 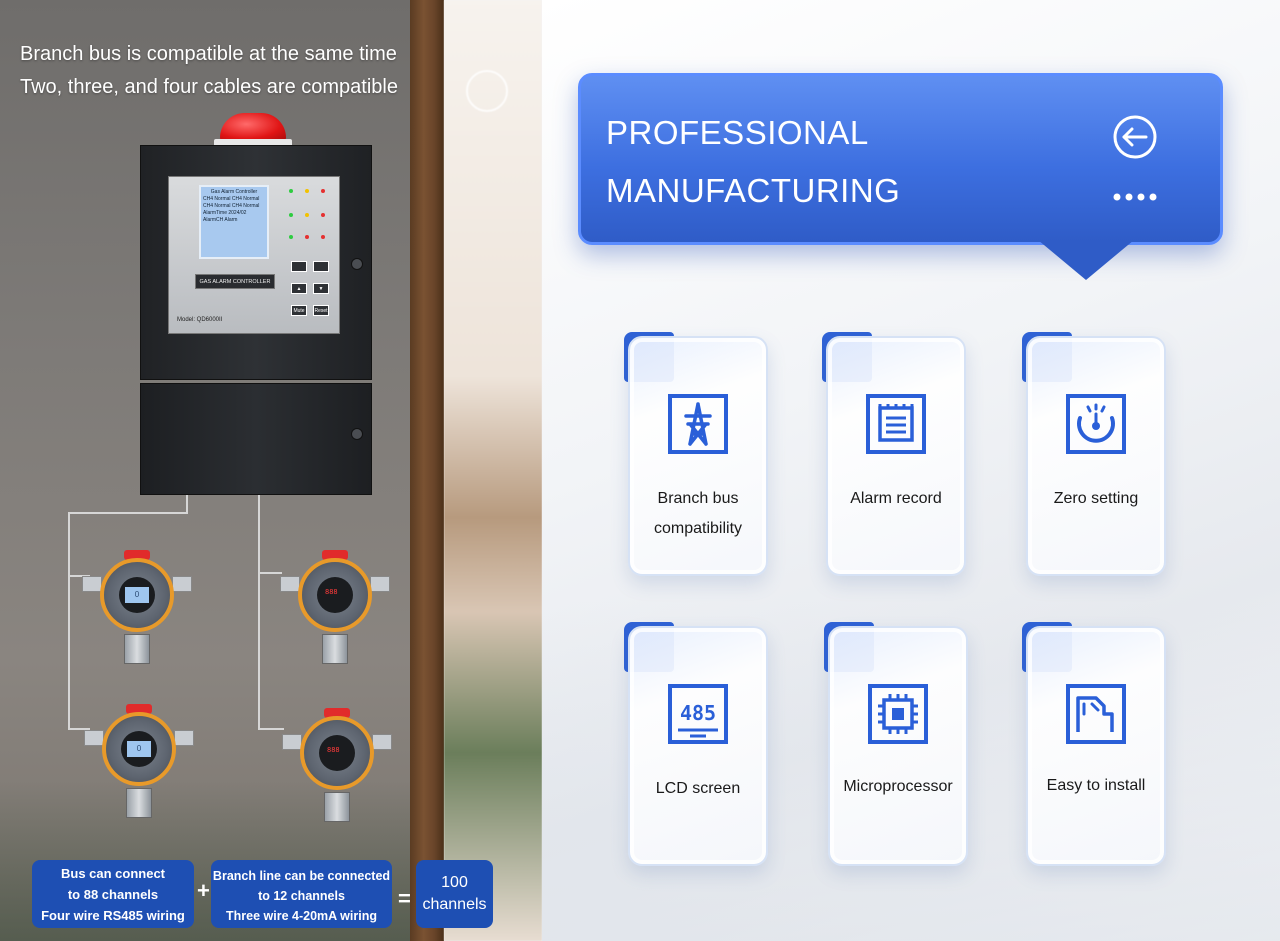 I want to click on bus-line-2: to 88 channels, so click(x=113, y=894).